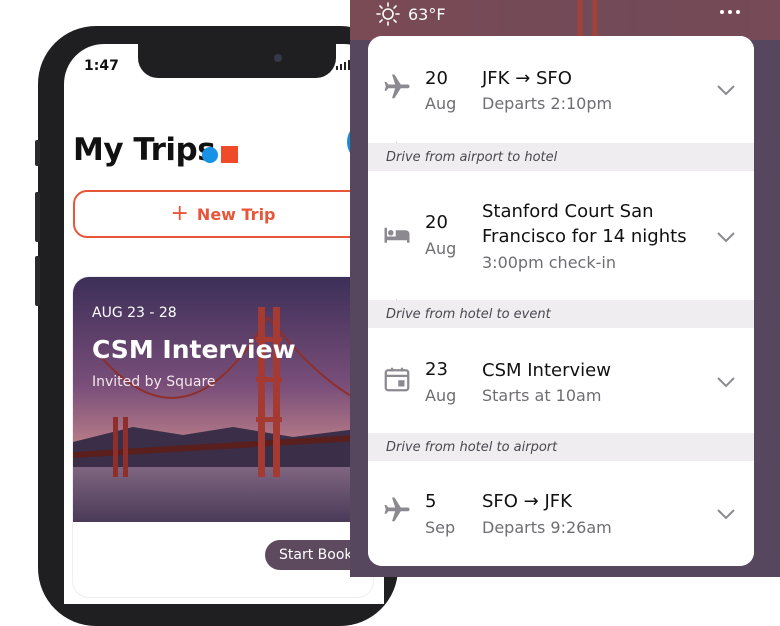 The image size is (780, 626). I want to click on logo-dot-icon, so click(210, 155).